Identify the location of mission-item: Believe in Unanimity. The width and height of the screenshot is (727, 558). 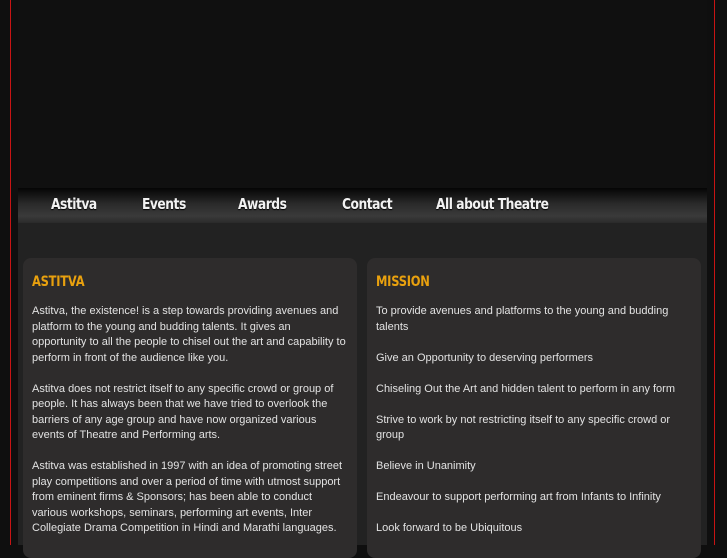
(426, 466).